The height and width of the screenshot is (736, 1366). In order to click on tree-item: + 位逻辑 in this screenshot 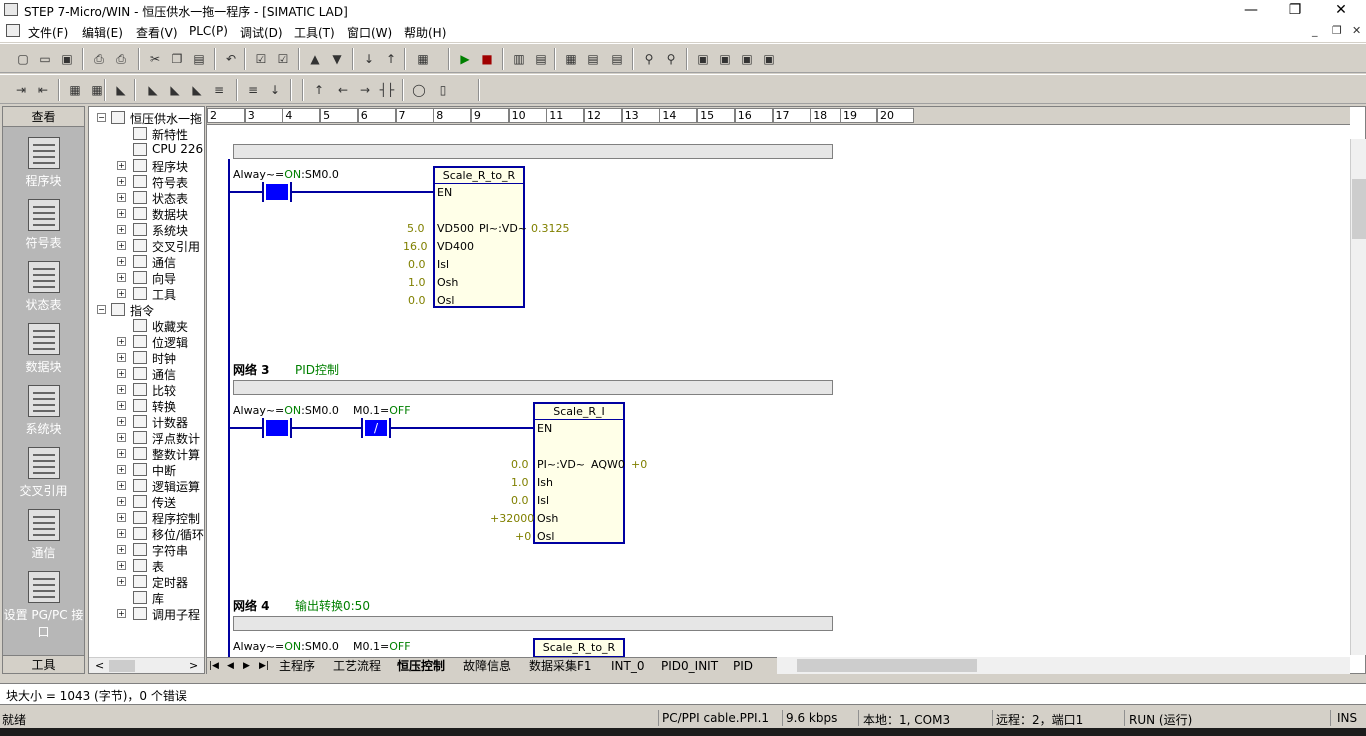, I will do `click(146, 342)`.